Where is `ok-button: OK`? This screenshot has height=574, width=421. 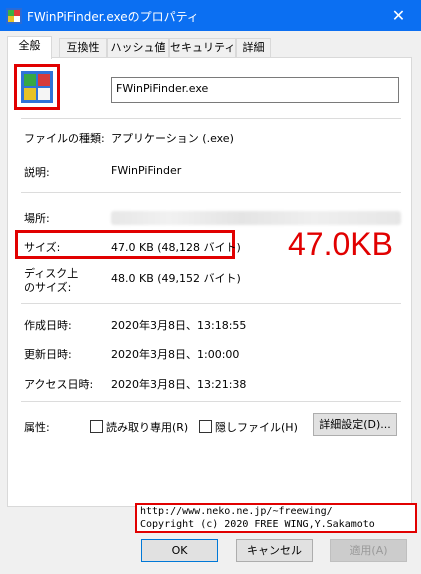
ok-button: OK is located at coordinates (179, 550).